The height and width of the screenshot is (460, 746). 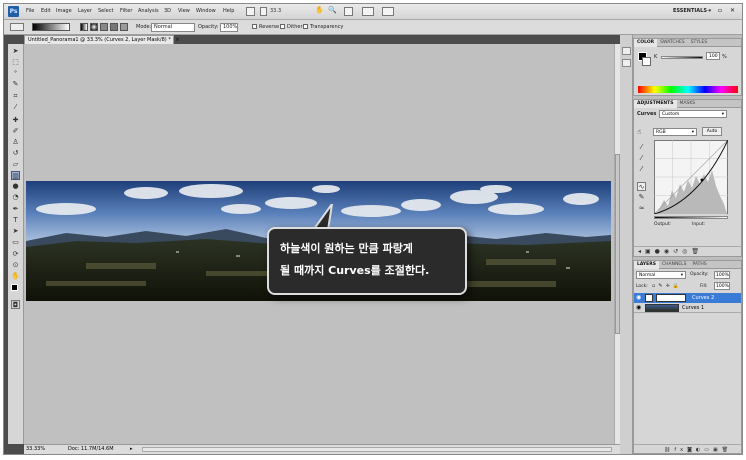 I want to click on layers-footer-icons: ⛓fx◙◐▭▣🗑, so click(x=687, y=449).